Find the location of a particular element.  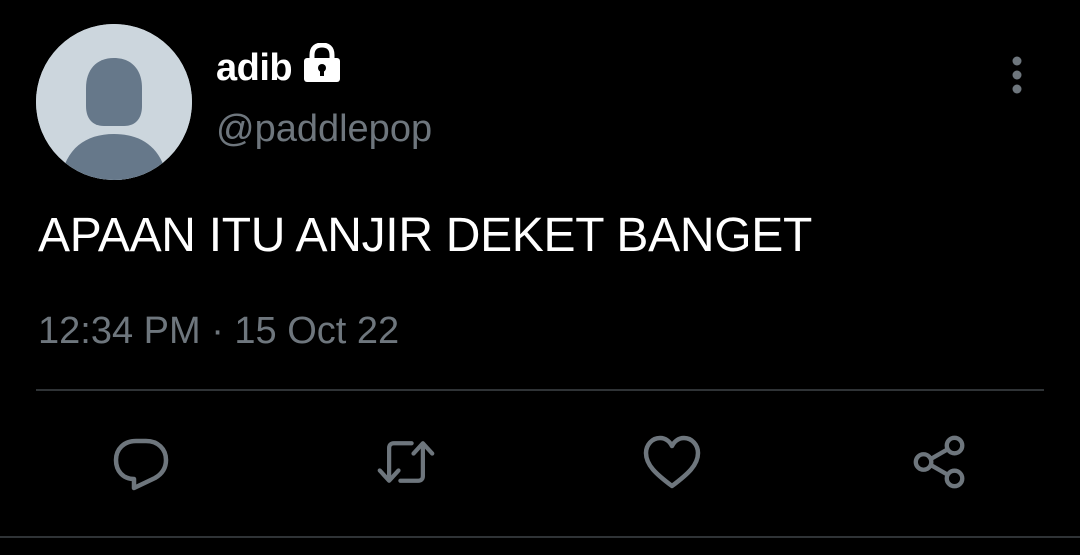

reply-icon is located at coordinates (141, 464).